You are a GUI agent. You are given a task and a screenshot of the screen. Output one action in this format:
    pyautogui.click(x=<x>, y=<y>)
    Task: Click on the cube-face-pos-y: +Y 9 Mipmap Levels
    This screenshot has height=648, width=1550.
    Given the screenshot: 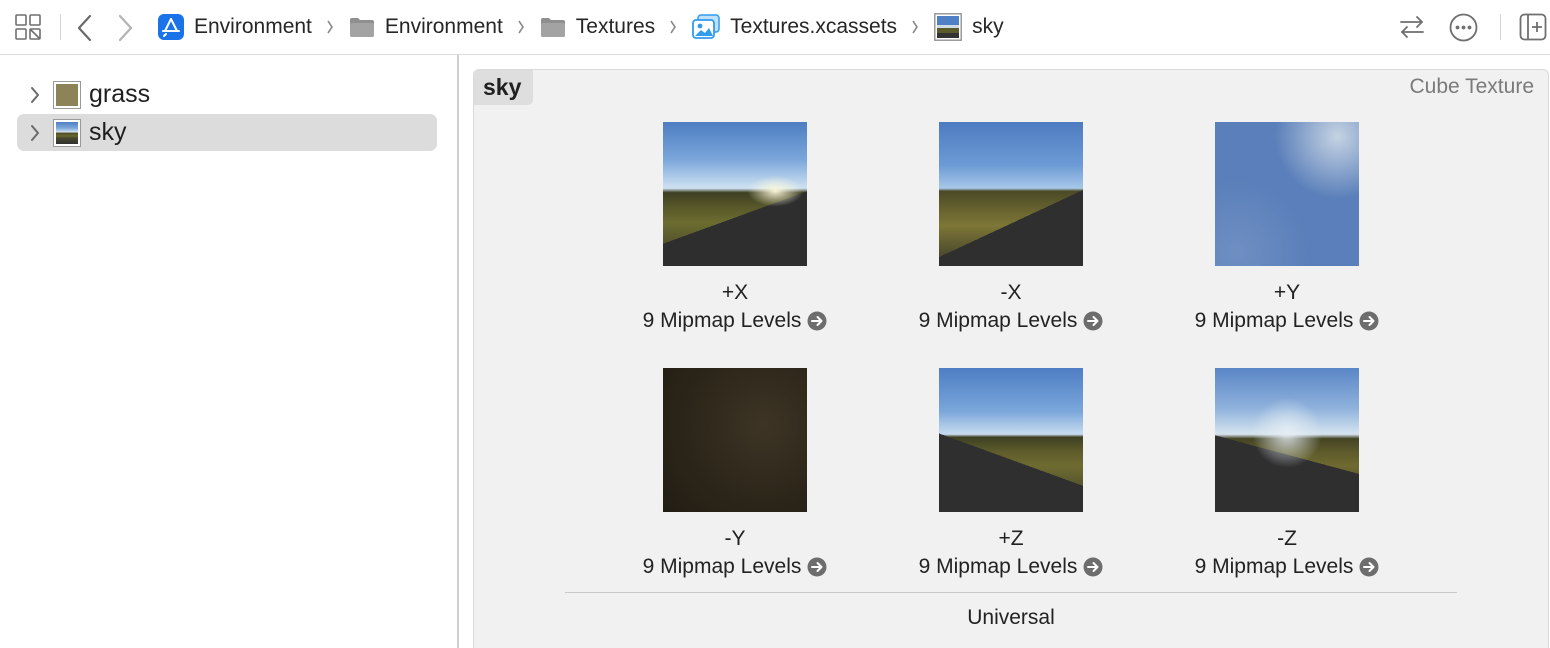 What is the action you would take?
    pyautogui.click(x=1287, y=227)
    